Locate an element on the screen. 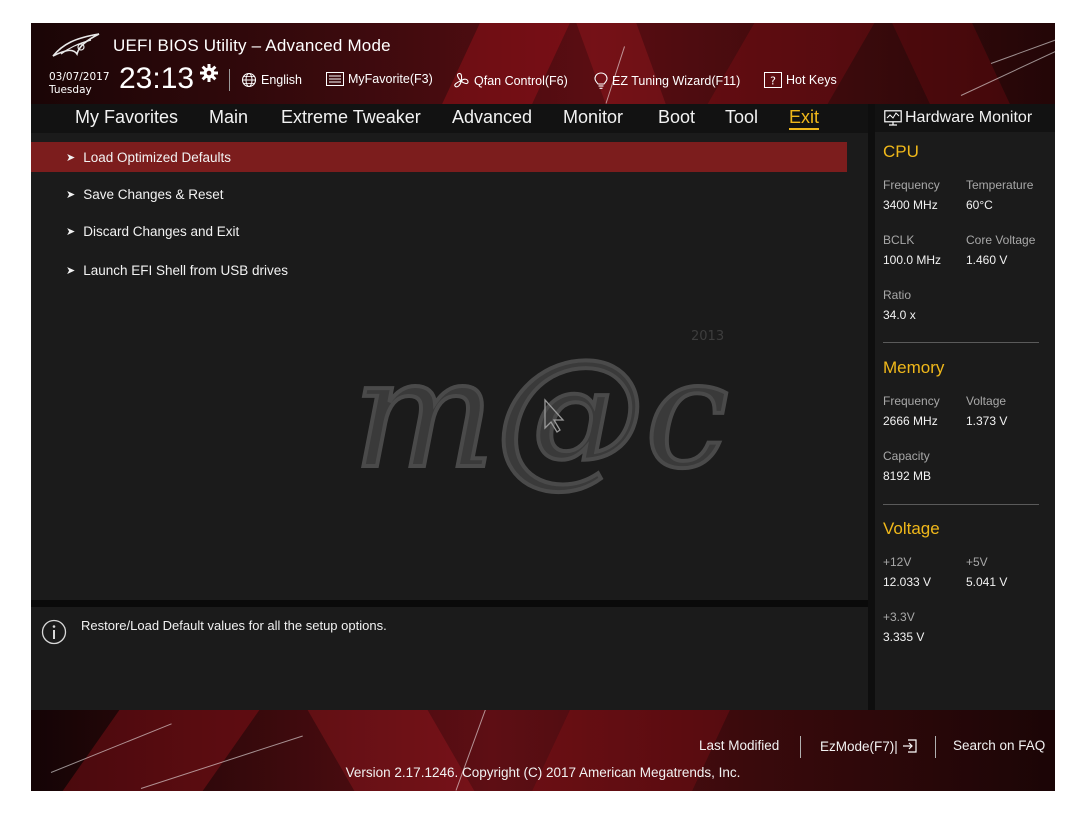 This screenshot has width=1086, height=814. cpu-frequency-value: 3400 MHz is located at coordinates (910, 205).